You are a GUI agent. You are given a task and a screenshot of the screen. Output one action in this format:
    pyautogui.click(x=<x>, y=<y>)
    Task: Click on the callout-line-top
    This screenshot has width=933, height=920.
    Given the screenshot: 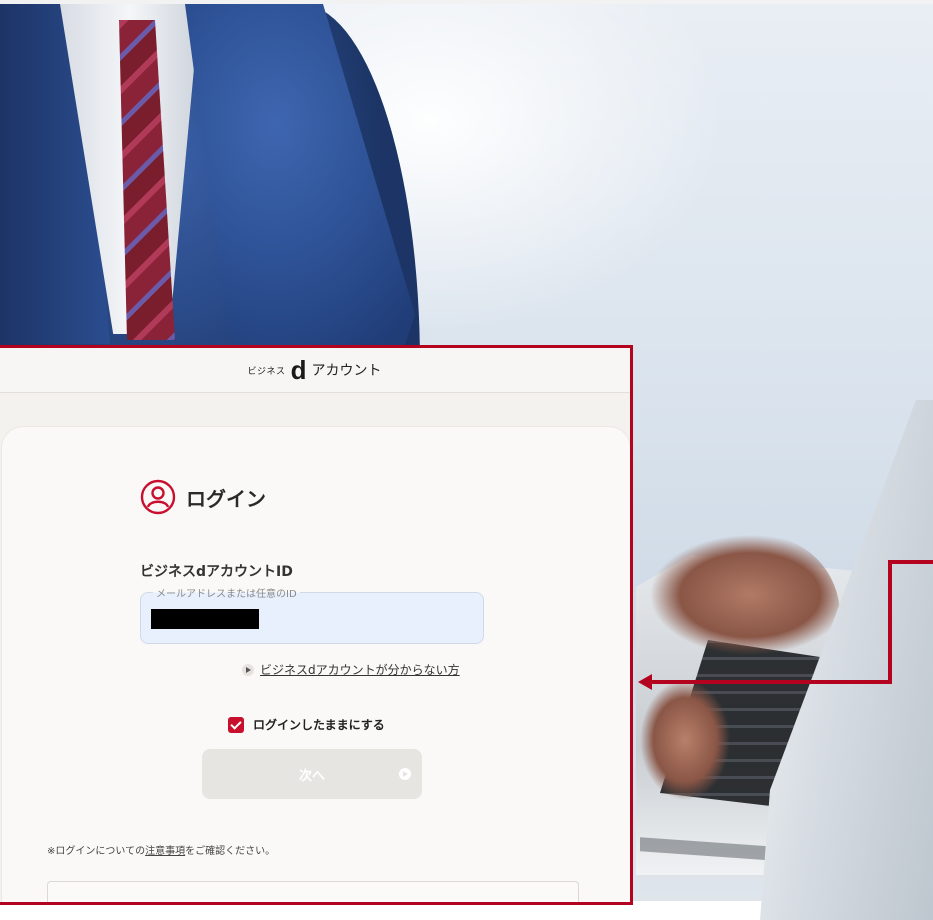 What is the action you would take?
    pyautogui.click(x=910, y=562)
    